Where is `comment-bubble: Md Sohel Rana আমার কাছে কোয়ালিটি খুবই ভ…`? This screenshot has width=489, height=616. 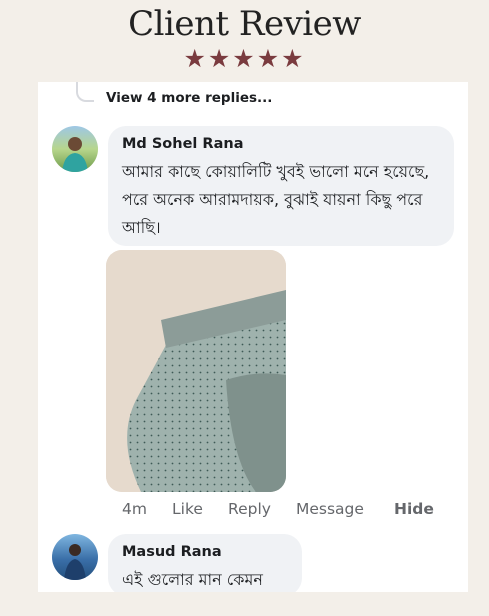
comment-bubble: Md Sohel Rana আমার কাছে কোয়ালিটি খুবই ভ… is located at coordinates (281, 186).